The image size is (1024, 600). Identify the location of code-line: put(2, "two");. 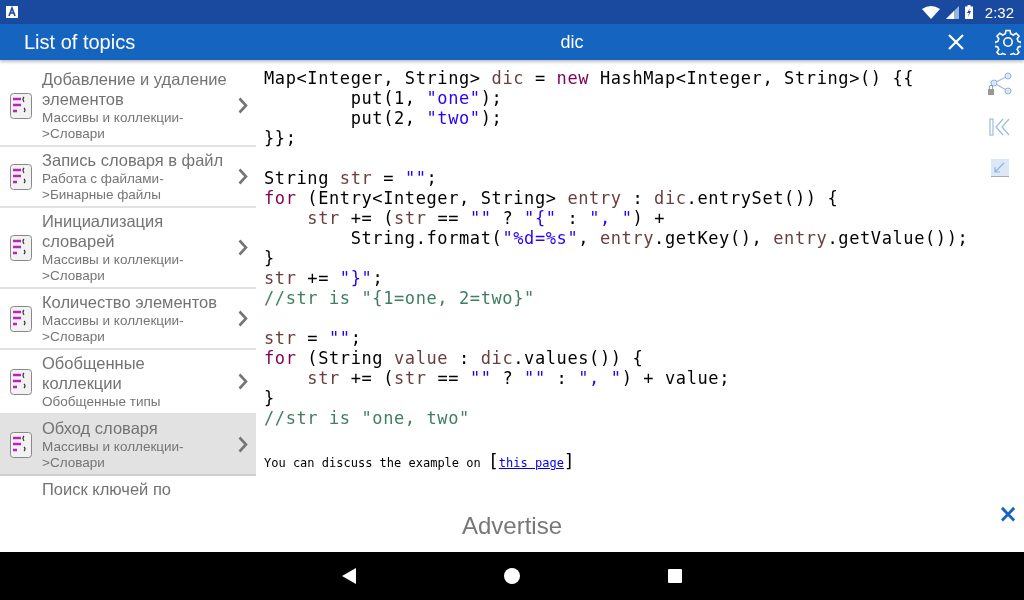
(426, 118).